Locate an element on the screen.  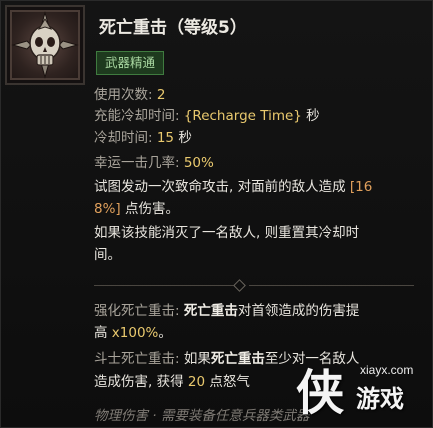
luck-row: 幸运一击几率: 50% is located at coordinates (154, 163).